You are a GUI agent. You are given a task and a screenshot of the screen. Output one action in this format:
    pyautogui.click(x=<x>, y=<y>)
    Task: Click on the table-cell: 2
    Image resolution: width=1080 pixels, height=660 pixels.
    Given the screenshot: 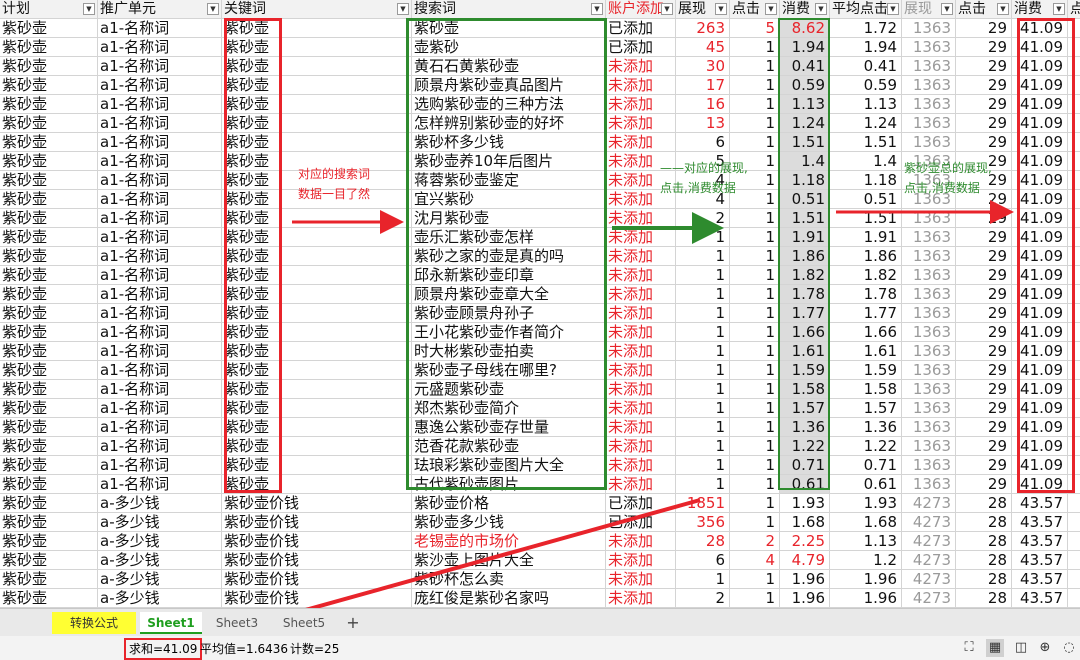 What is the action you would take?
    pyautogui.click(x=755, y=541)
    